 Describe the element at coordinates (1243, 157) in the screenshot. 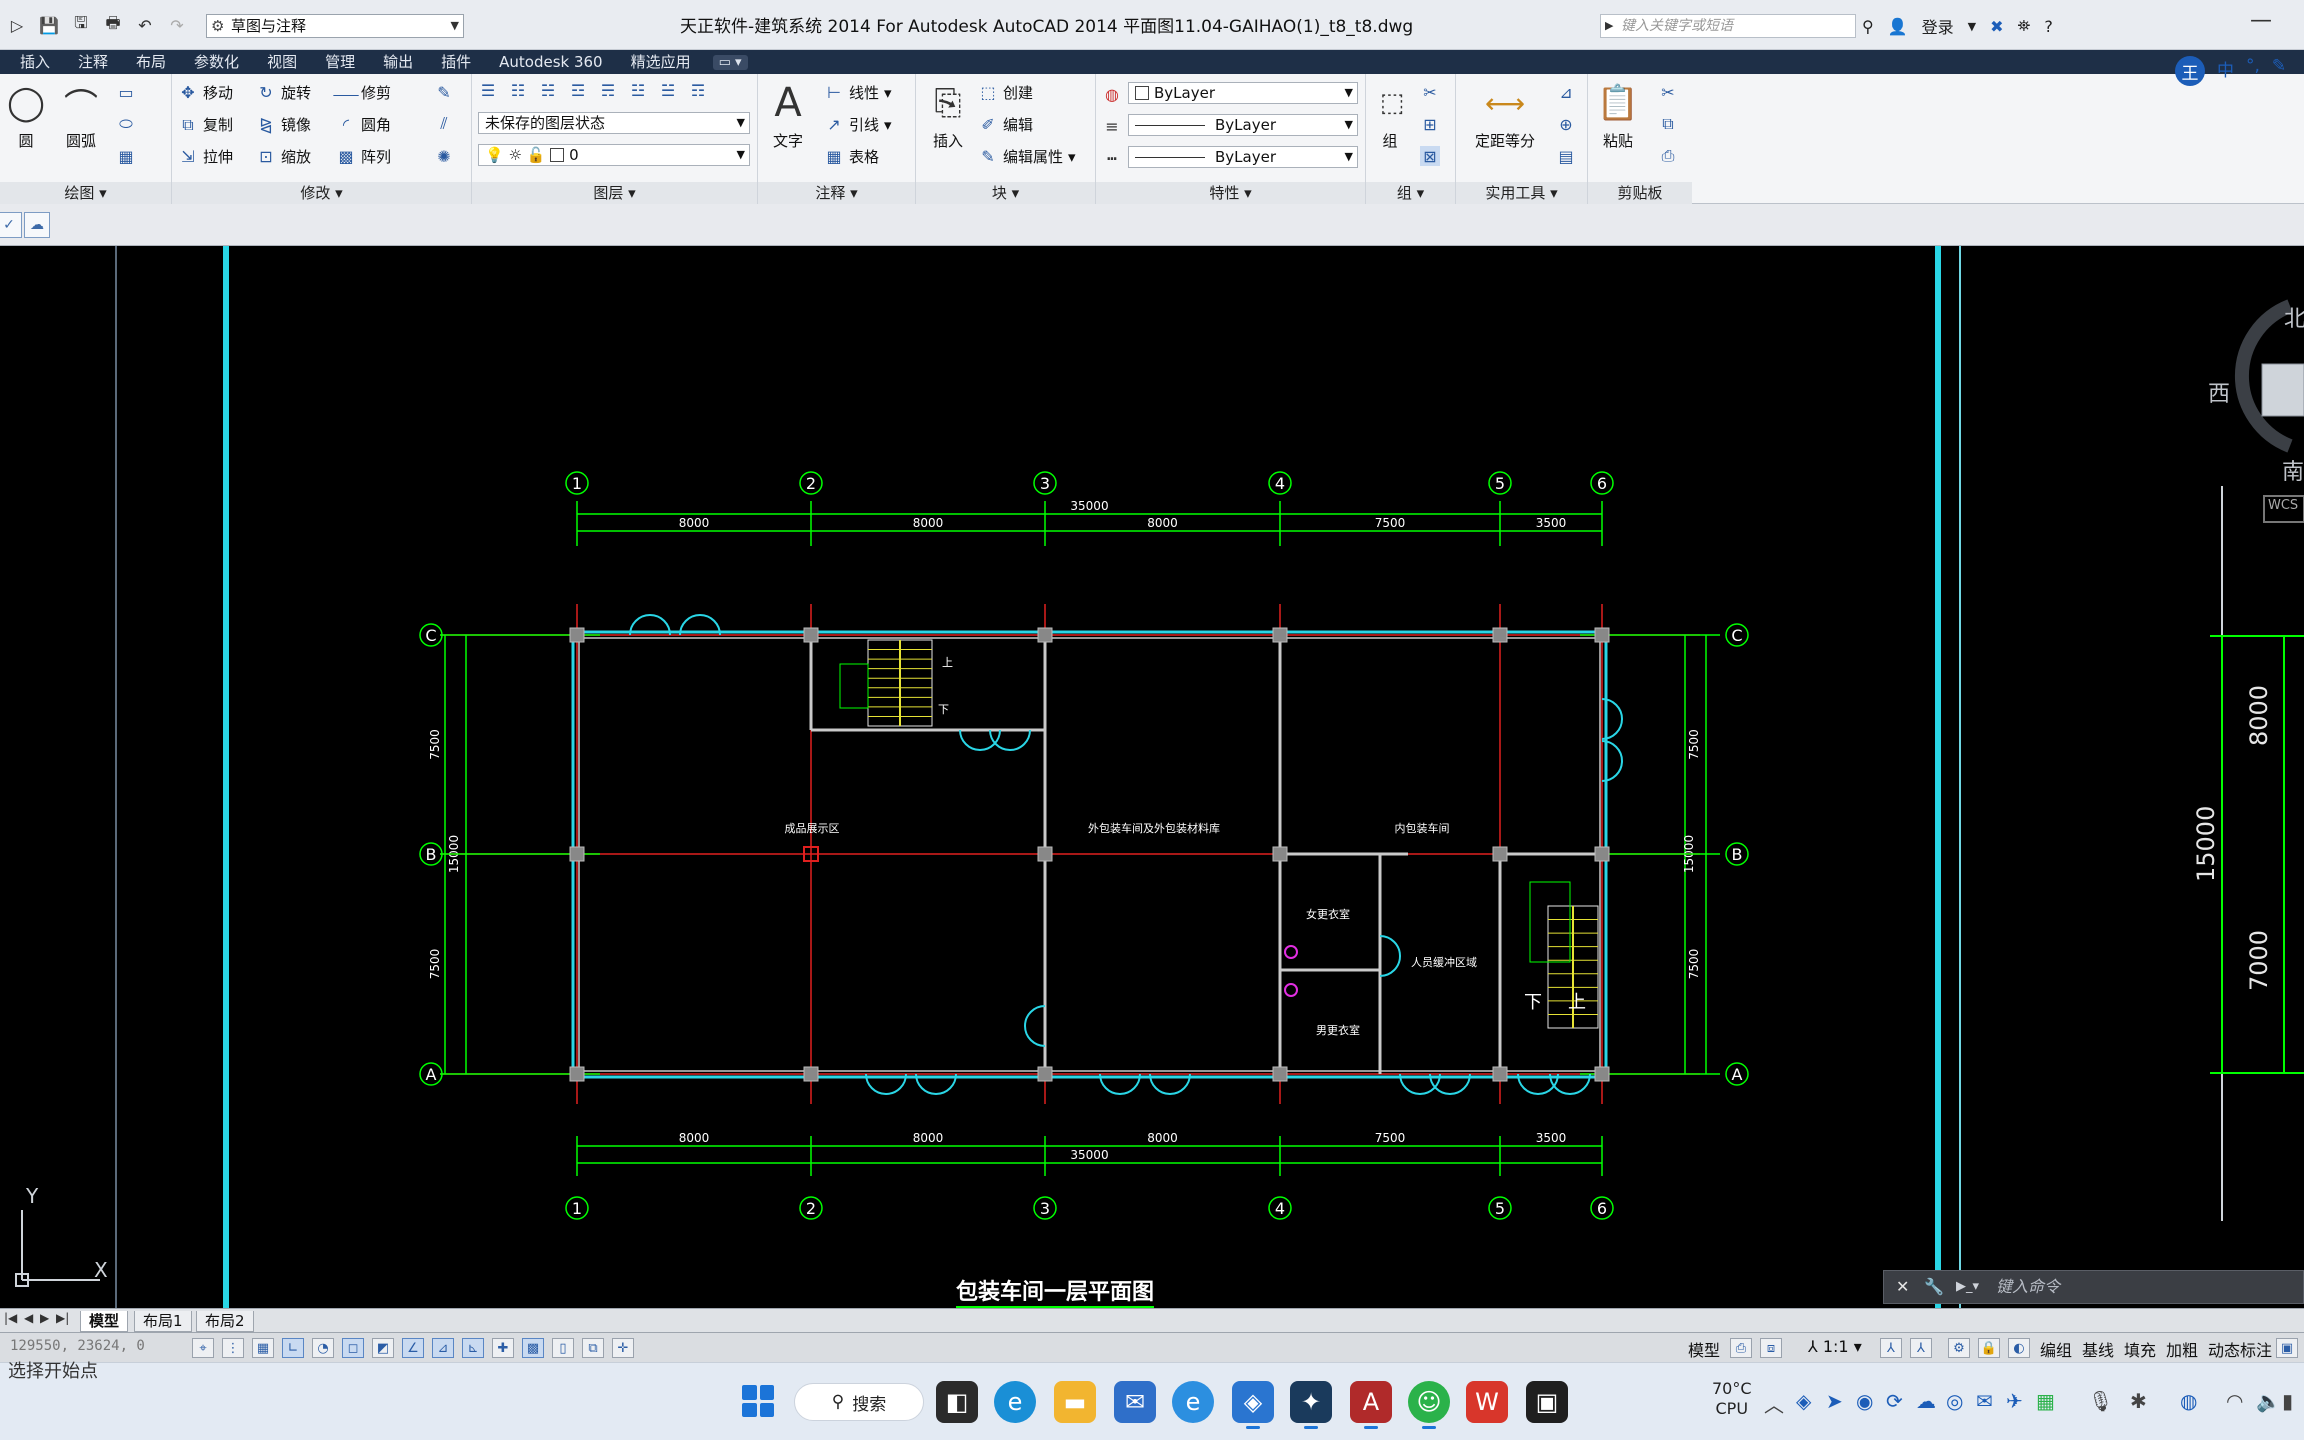

I see `lineweight-select: ByLayer ▼` at that location.